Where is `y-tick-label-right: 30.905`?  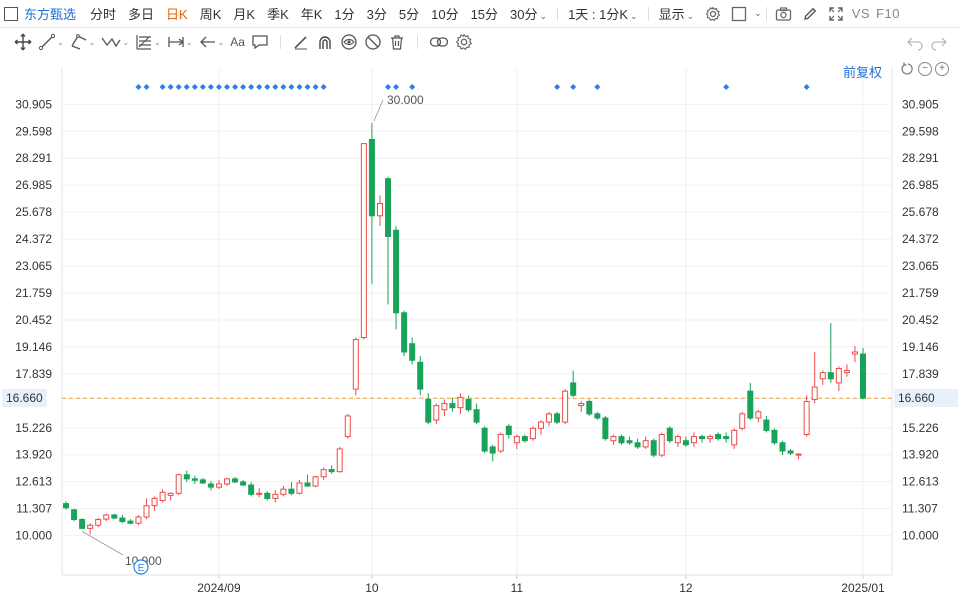 y-tick-label-right: 30.905 is located at coordinates (920, 104).